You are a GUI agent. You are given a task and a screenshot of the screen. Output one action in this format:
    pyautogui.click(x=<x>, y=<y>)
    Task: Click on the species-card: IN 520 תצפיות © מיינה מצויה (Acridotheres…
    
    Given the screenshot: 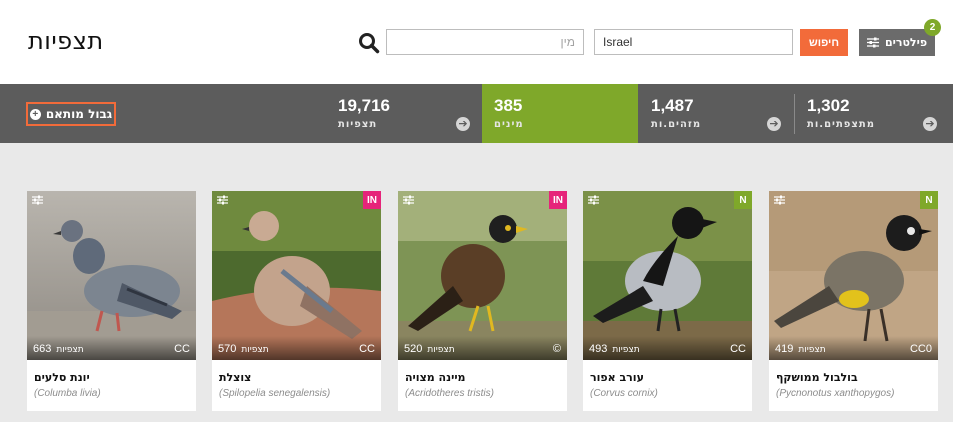 What is the action you would take?
    pyautogui.click(x=482, y=301)
    